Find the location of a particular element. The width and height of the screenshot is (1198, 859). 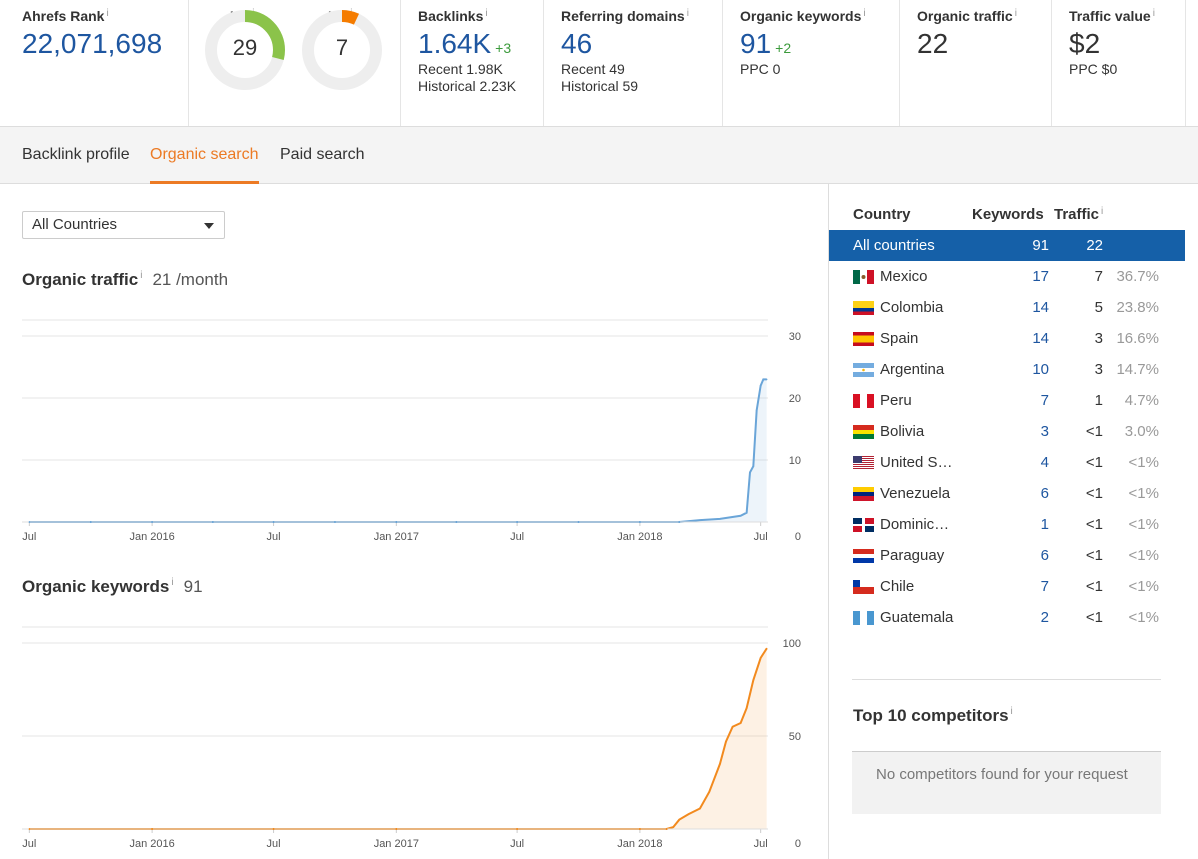

backlinks-value-row: 1.64K +3 is located at coordinates (480, 44).